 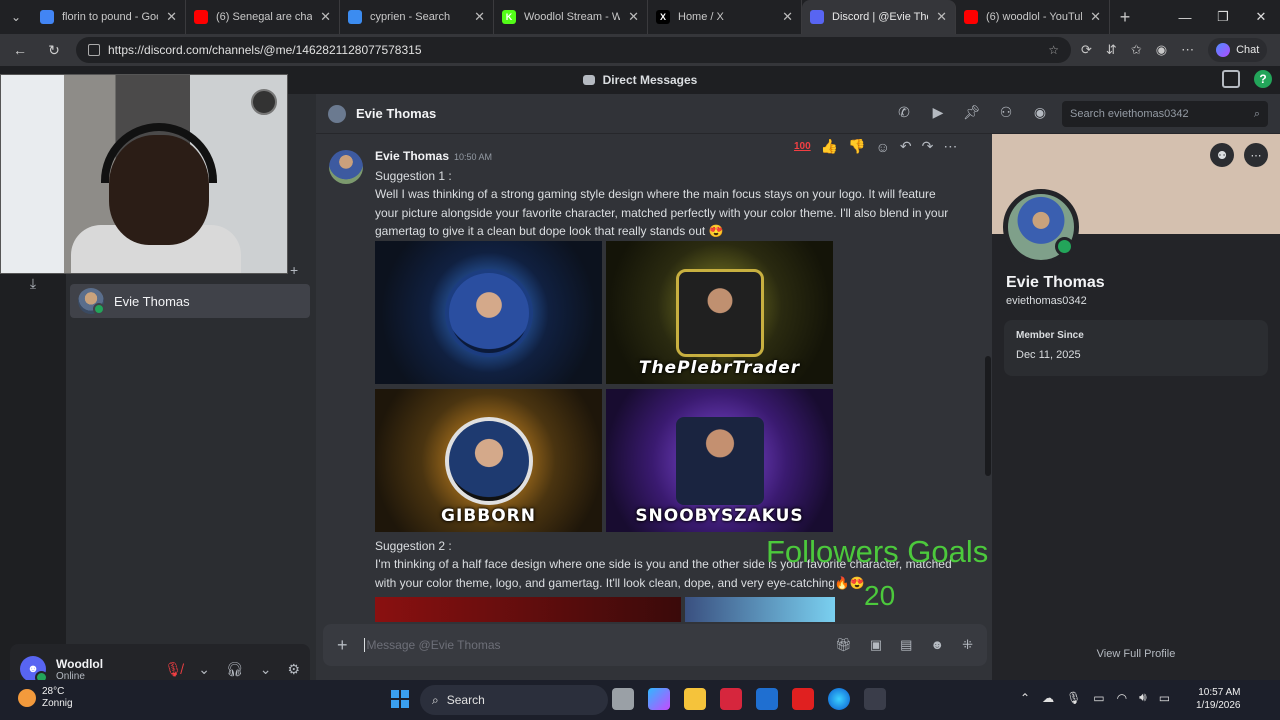 I want to click on upload-plus-icon: +, so click(x=342, y=645).